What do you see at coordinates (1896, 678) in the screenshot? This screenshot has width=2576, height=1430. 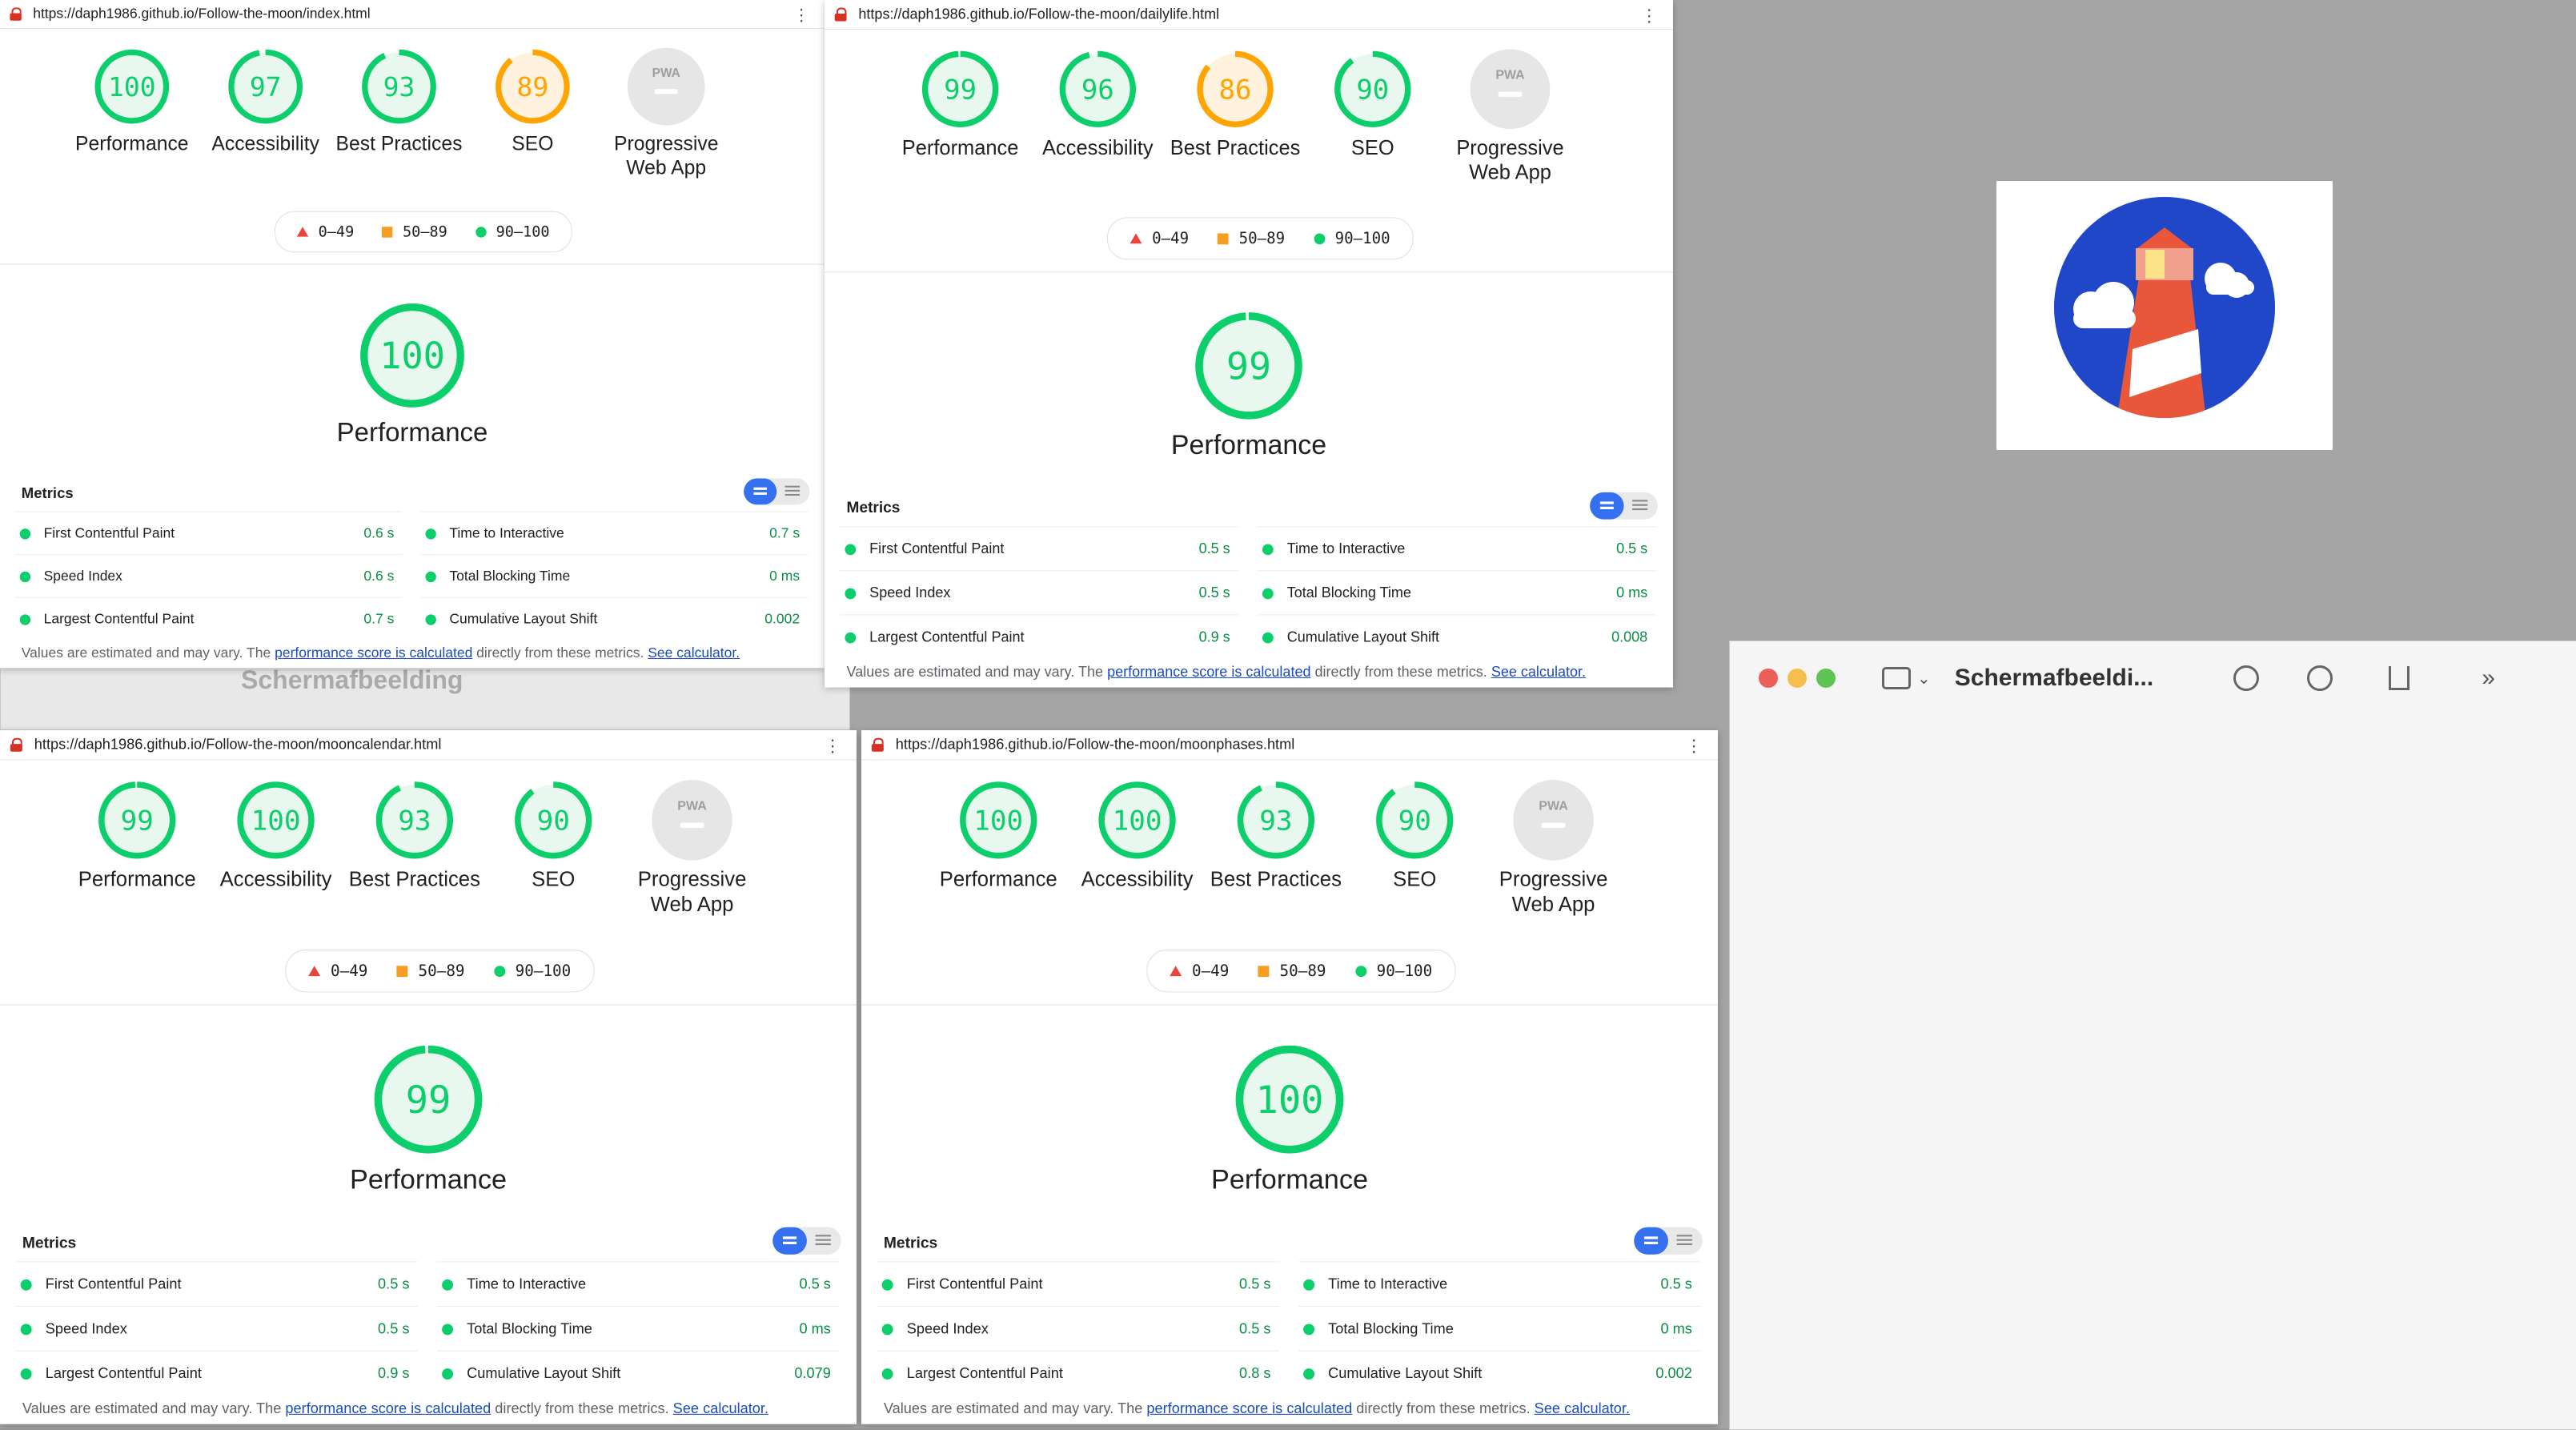 I see `sidebar-icon` at bounding box center [1896, 678].